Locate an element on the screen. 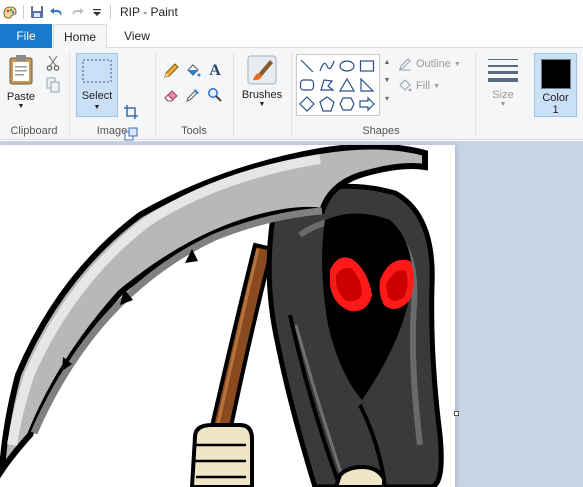 This screenshot has width=583, height=487. customize-dropdown-icon is located at coordinates (97, 12).